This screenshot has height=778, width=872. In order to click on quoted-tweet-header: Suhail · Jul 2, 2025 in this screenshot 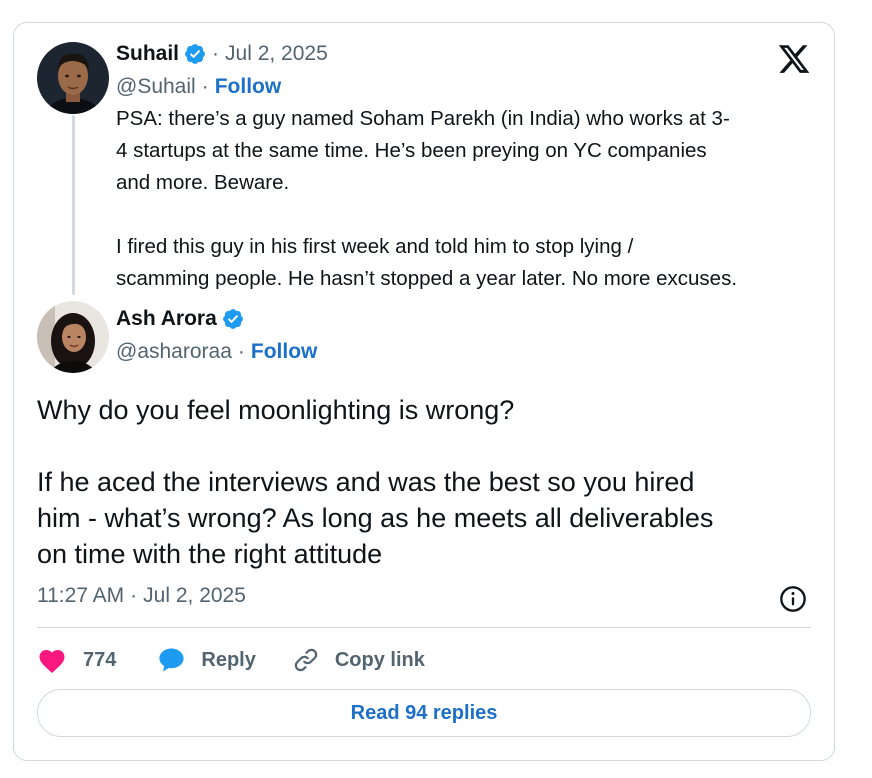, I will do `click(222, 54)`.